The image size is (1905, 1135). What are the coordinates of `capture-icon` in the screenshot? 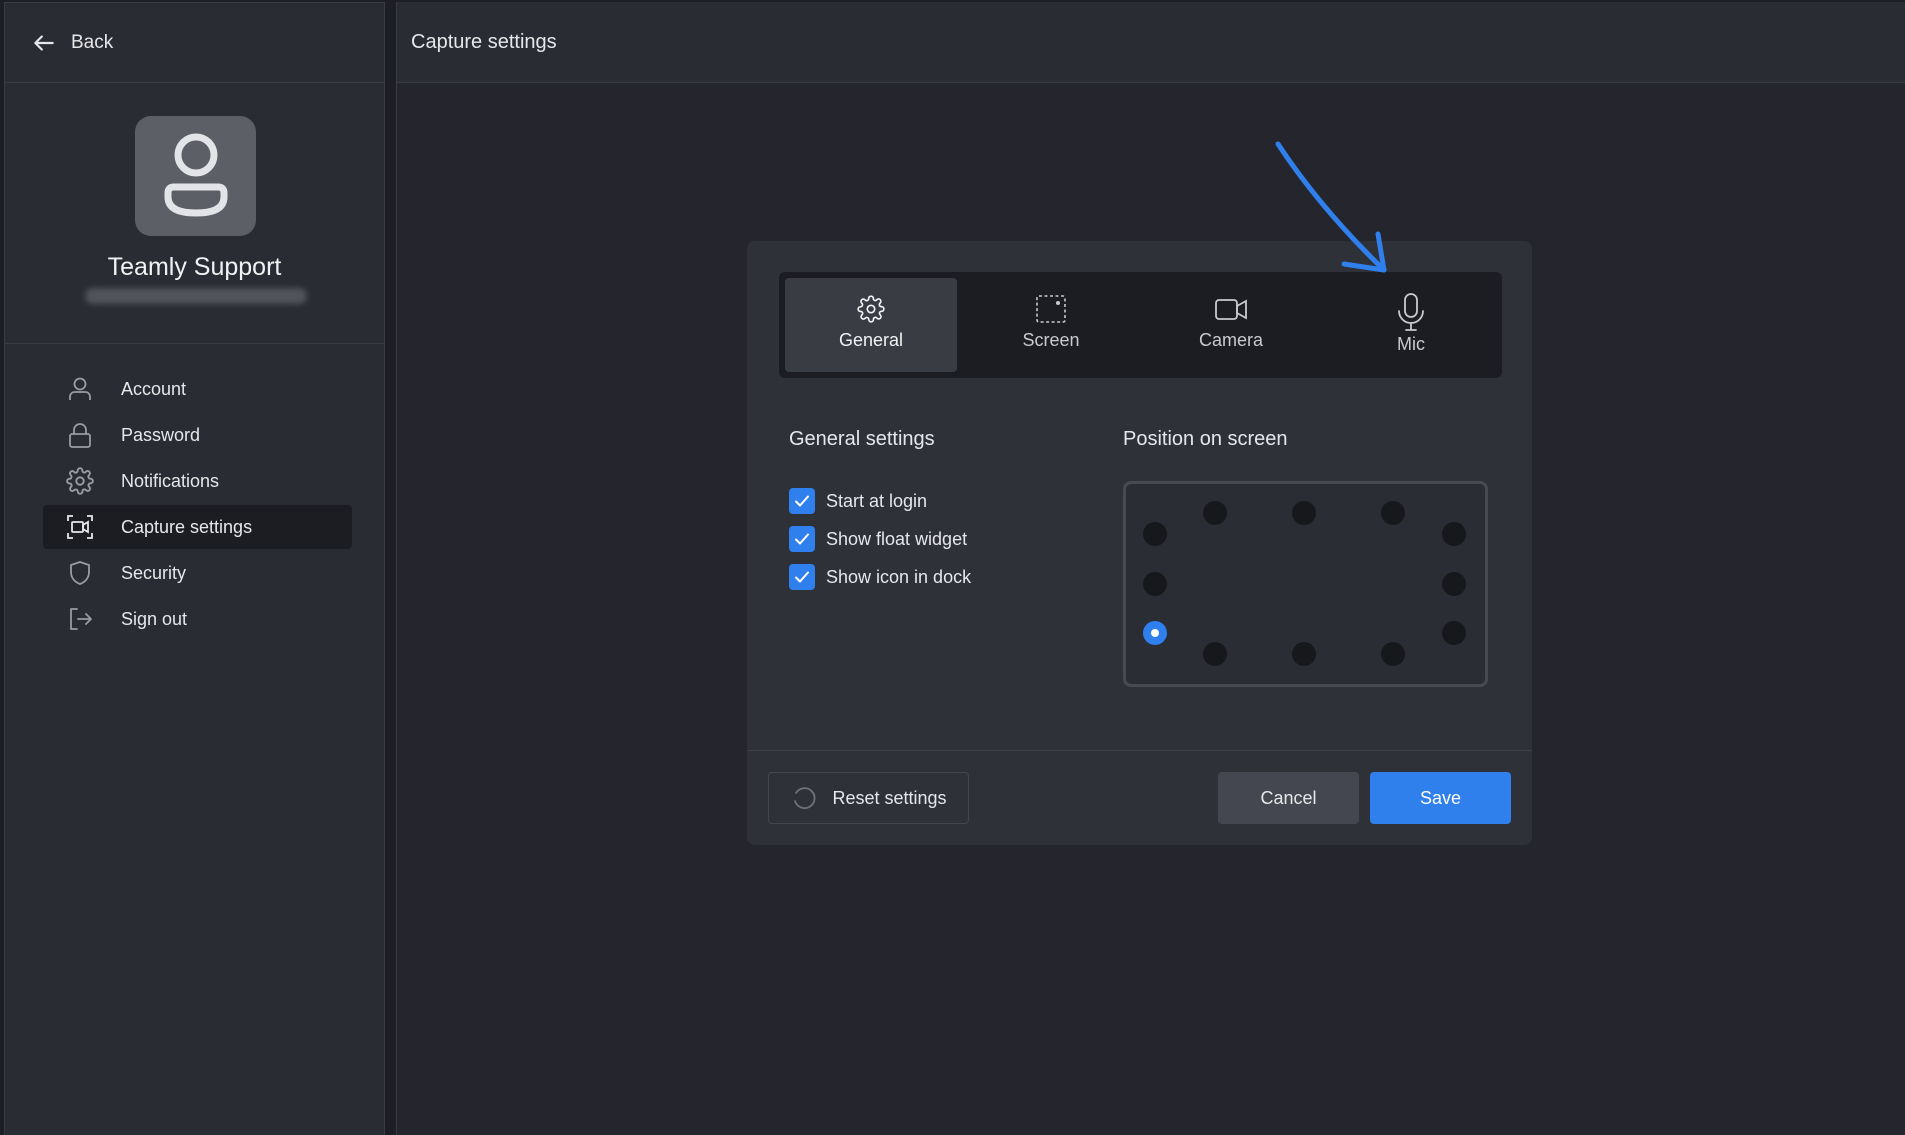 It's located at (80, 527).